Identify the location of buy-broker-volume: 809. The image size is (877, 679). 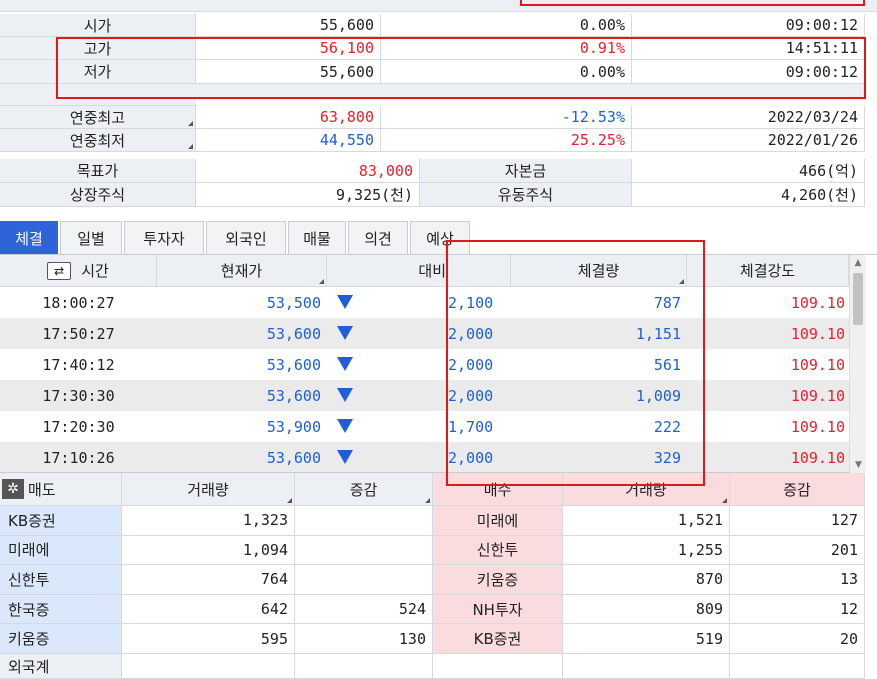
(646, 609).